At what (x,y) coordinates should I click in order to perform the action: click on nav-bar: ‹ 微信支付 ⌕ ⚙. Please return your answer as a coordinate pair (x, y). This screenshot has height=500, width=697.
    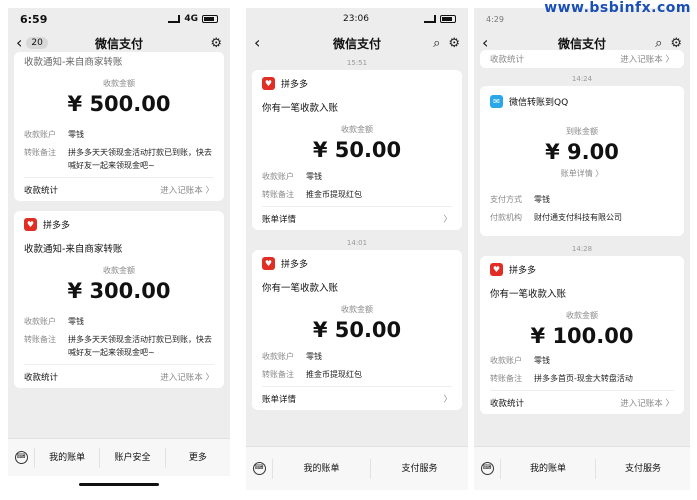
    Looking at the image, I should click on (357, 43).